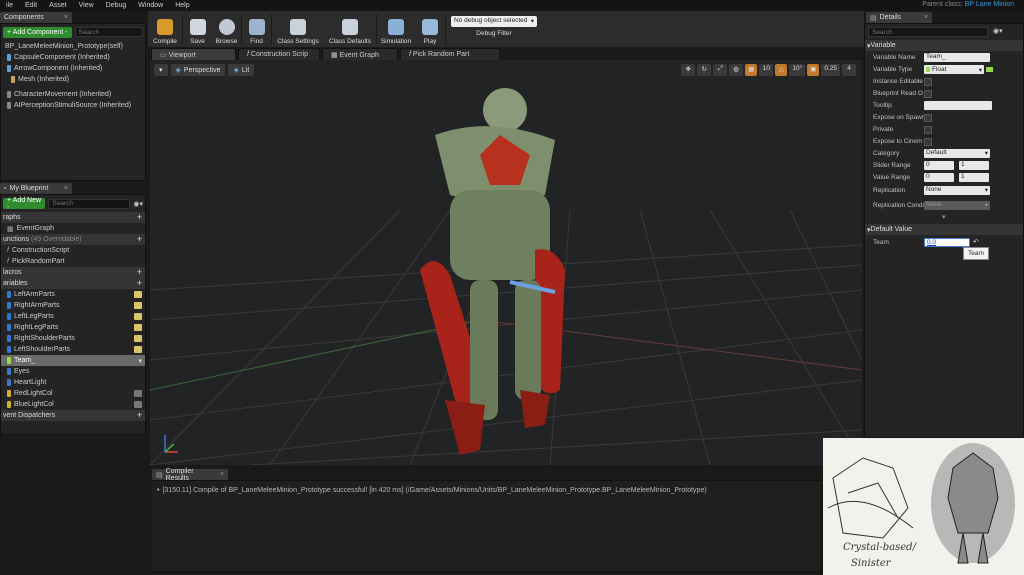 The image size is (1024, 575). Describe the element at coordinates (9, 5) in the screenshot. I see `menu-file: ile` at that location.